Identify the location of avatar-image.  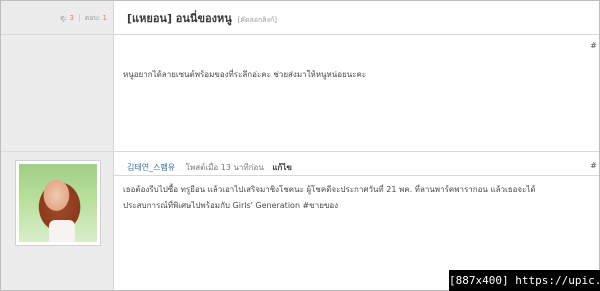
(58, 203).